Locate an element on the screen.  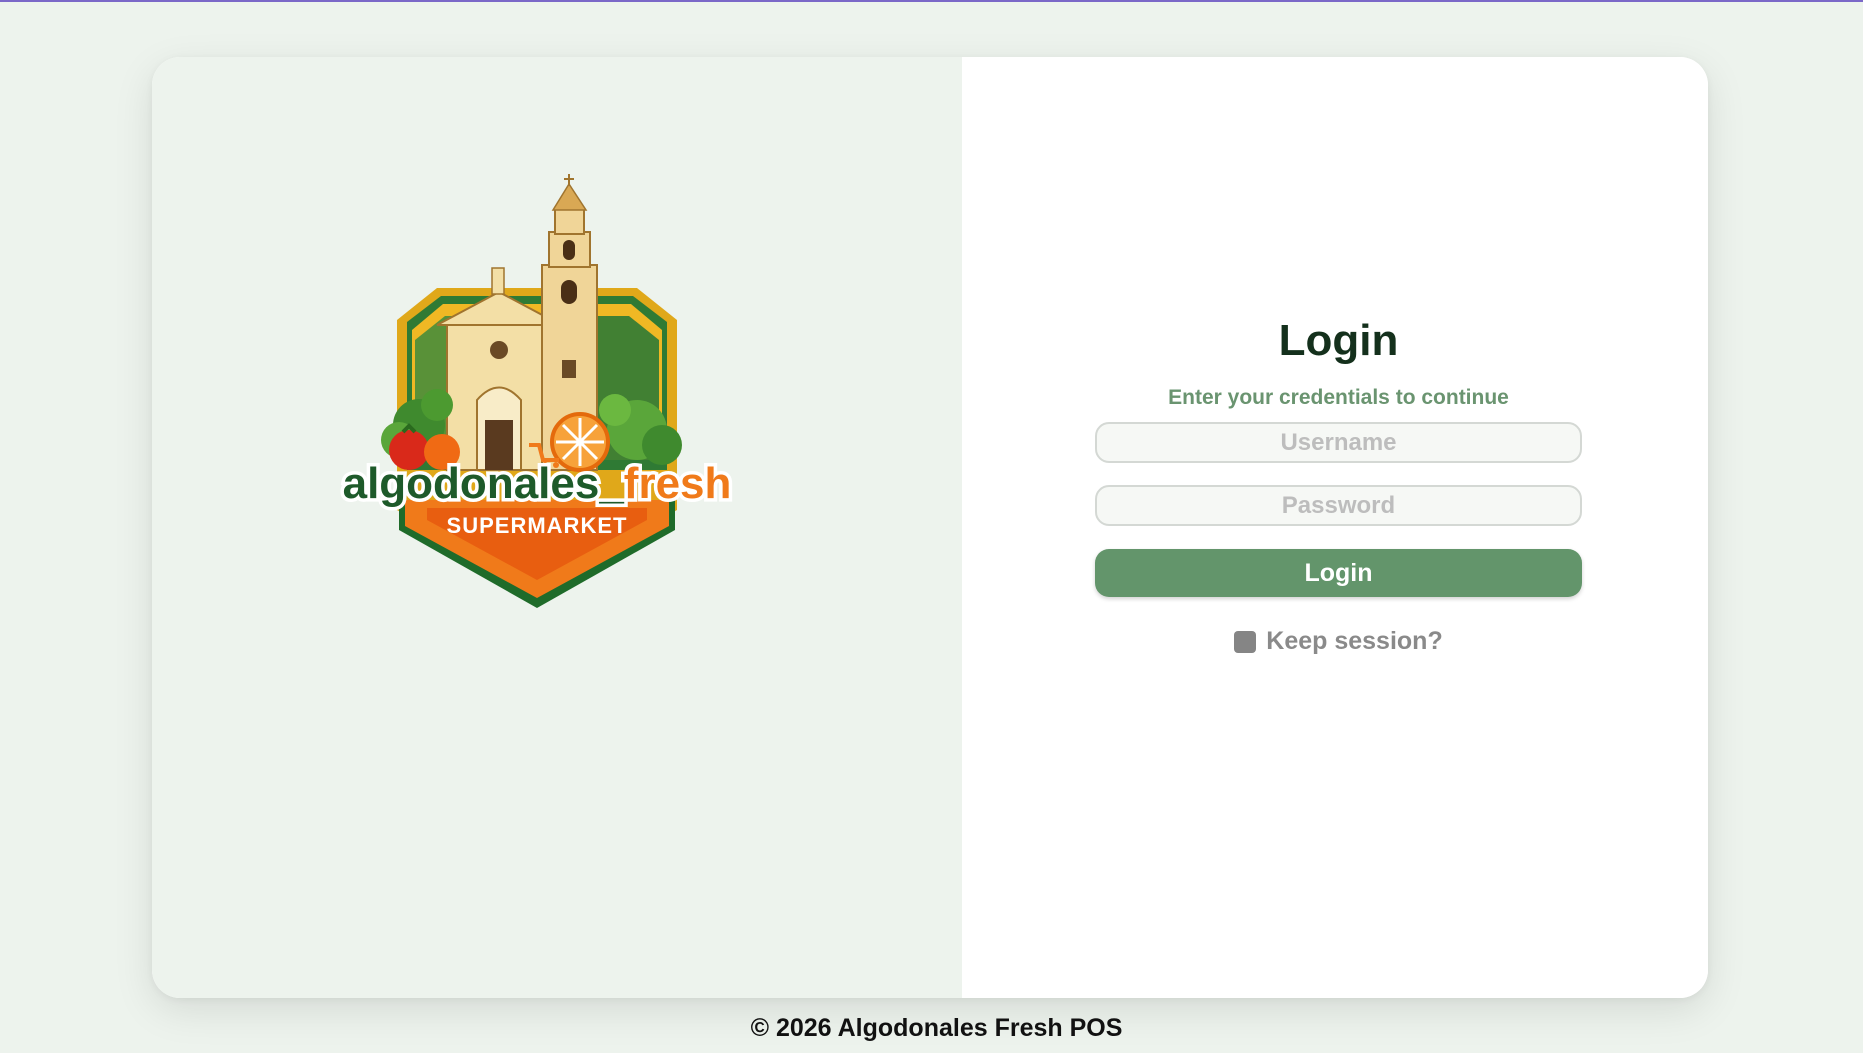
password-input is located at coordinates (1338, 505).